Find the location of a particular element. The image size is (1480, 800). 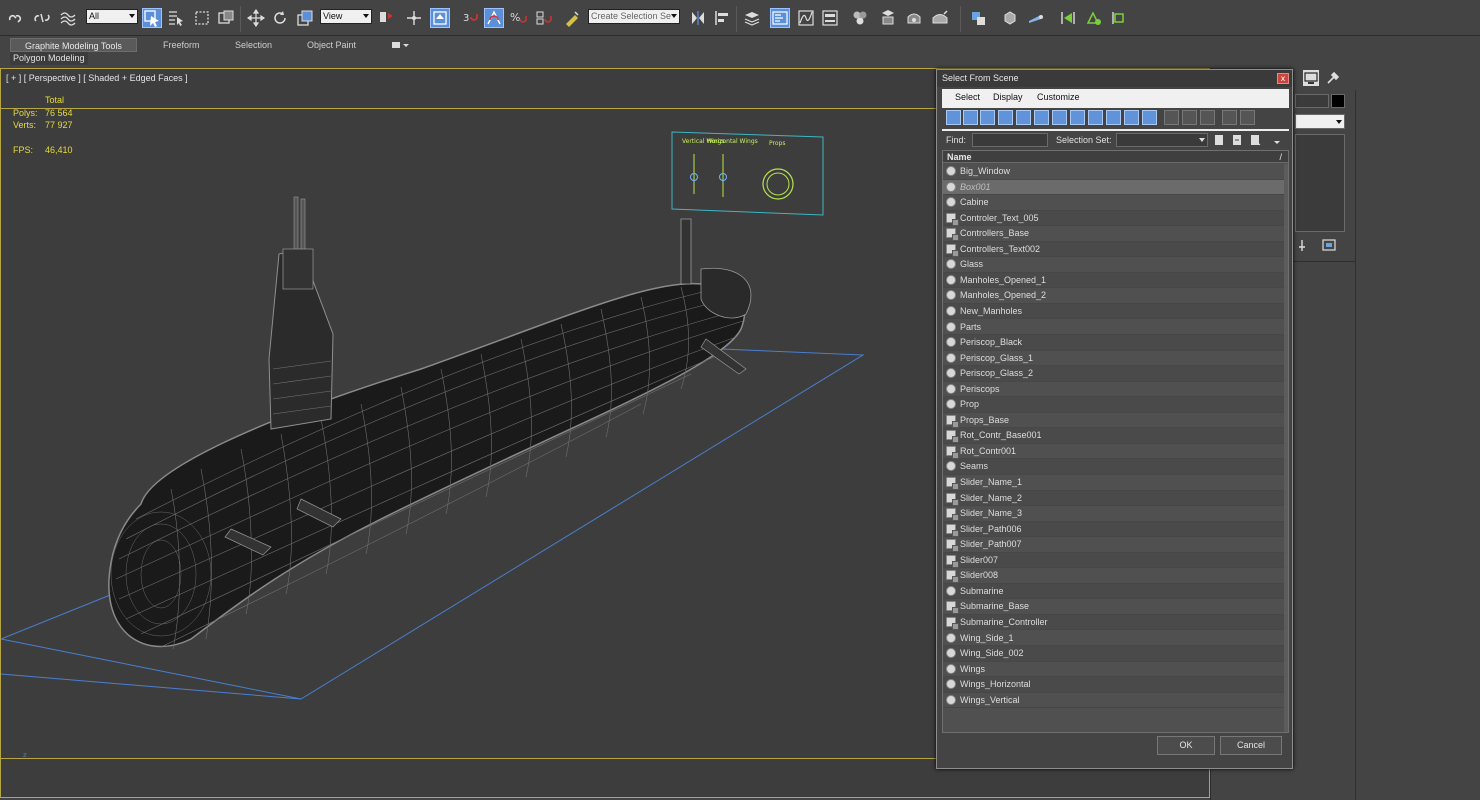

extra-tool-4-icon is located at coordinates (1068, 18).